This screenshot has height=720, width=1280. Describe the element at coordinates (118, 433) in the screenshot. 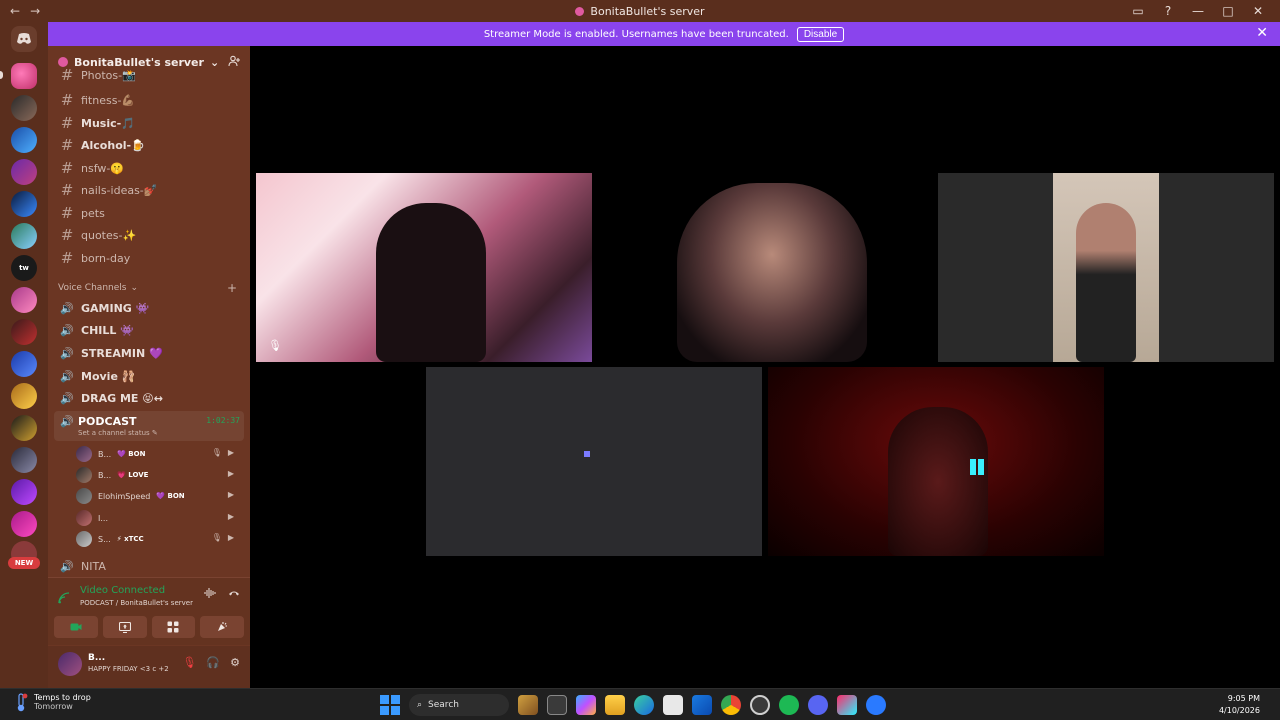

I see `channel-status: Set a channel status ✎` at that location.